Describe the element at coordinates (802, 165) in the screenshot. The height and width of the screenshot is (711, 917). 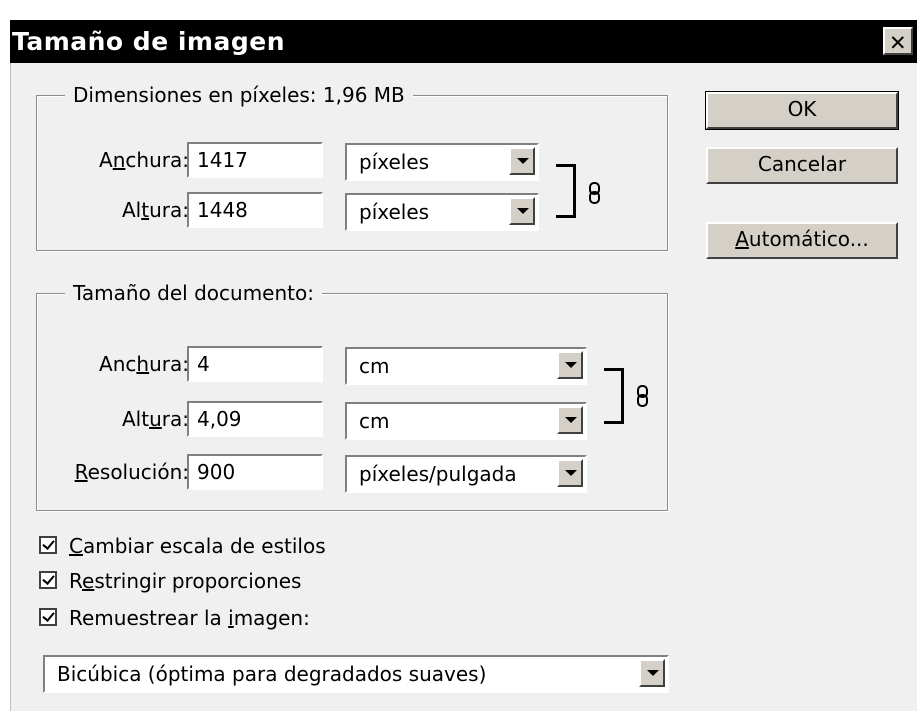
I see `cancel-button: Cancelar` at that location.